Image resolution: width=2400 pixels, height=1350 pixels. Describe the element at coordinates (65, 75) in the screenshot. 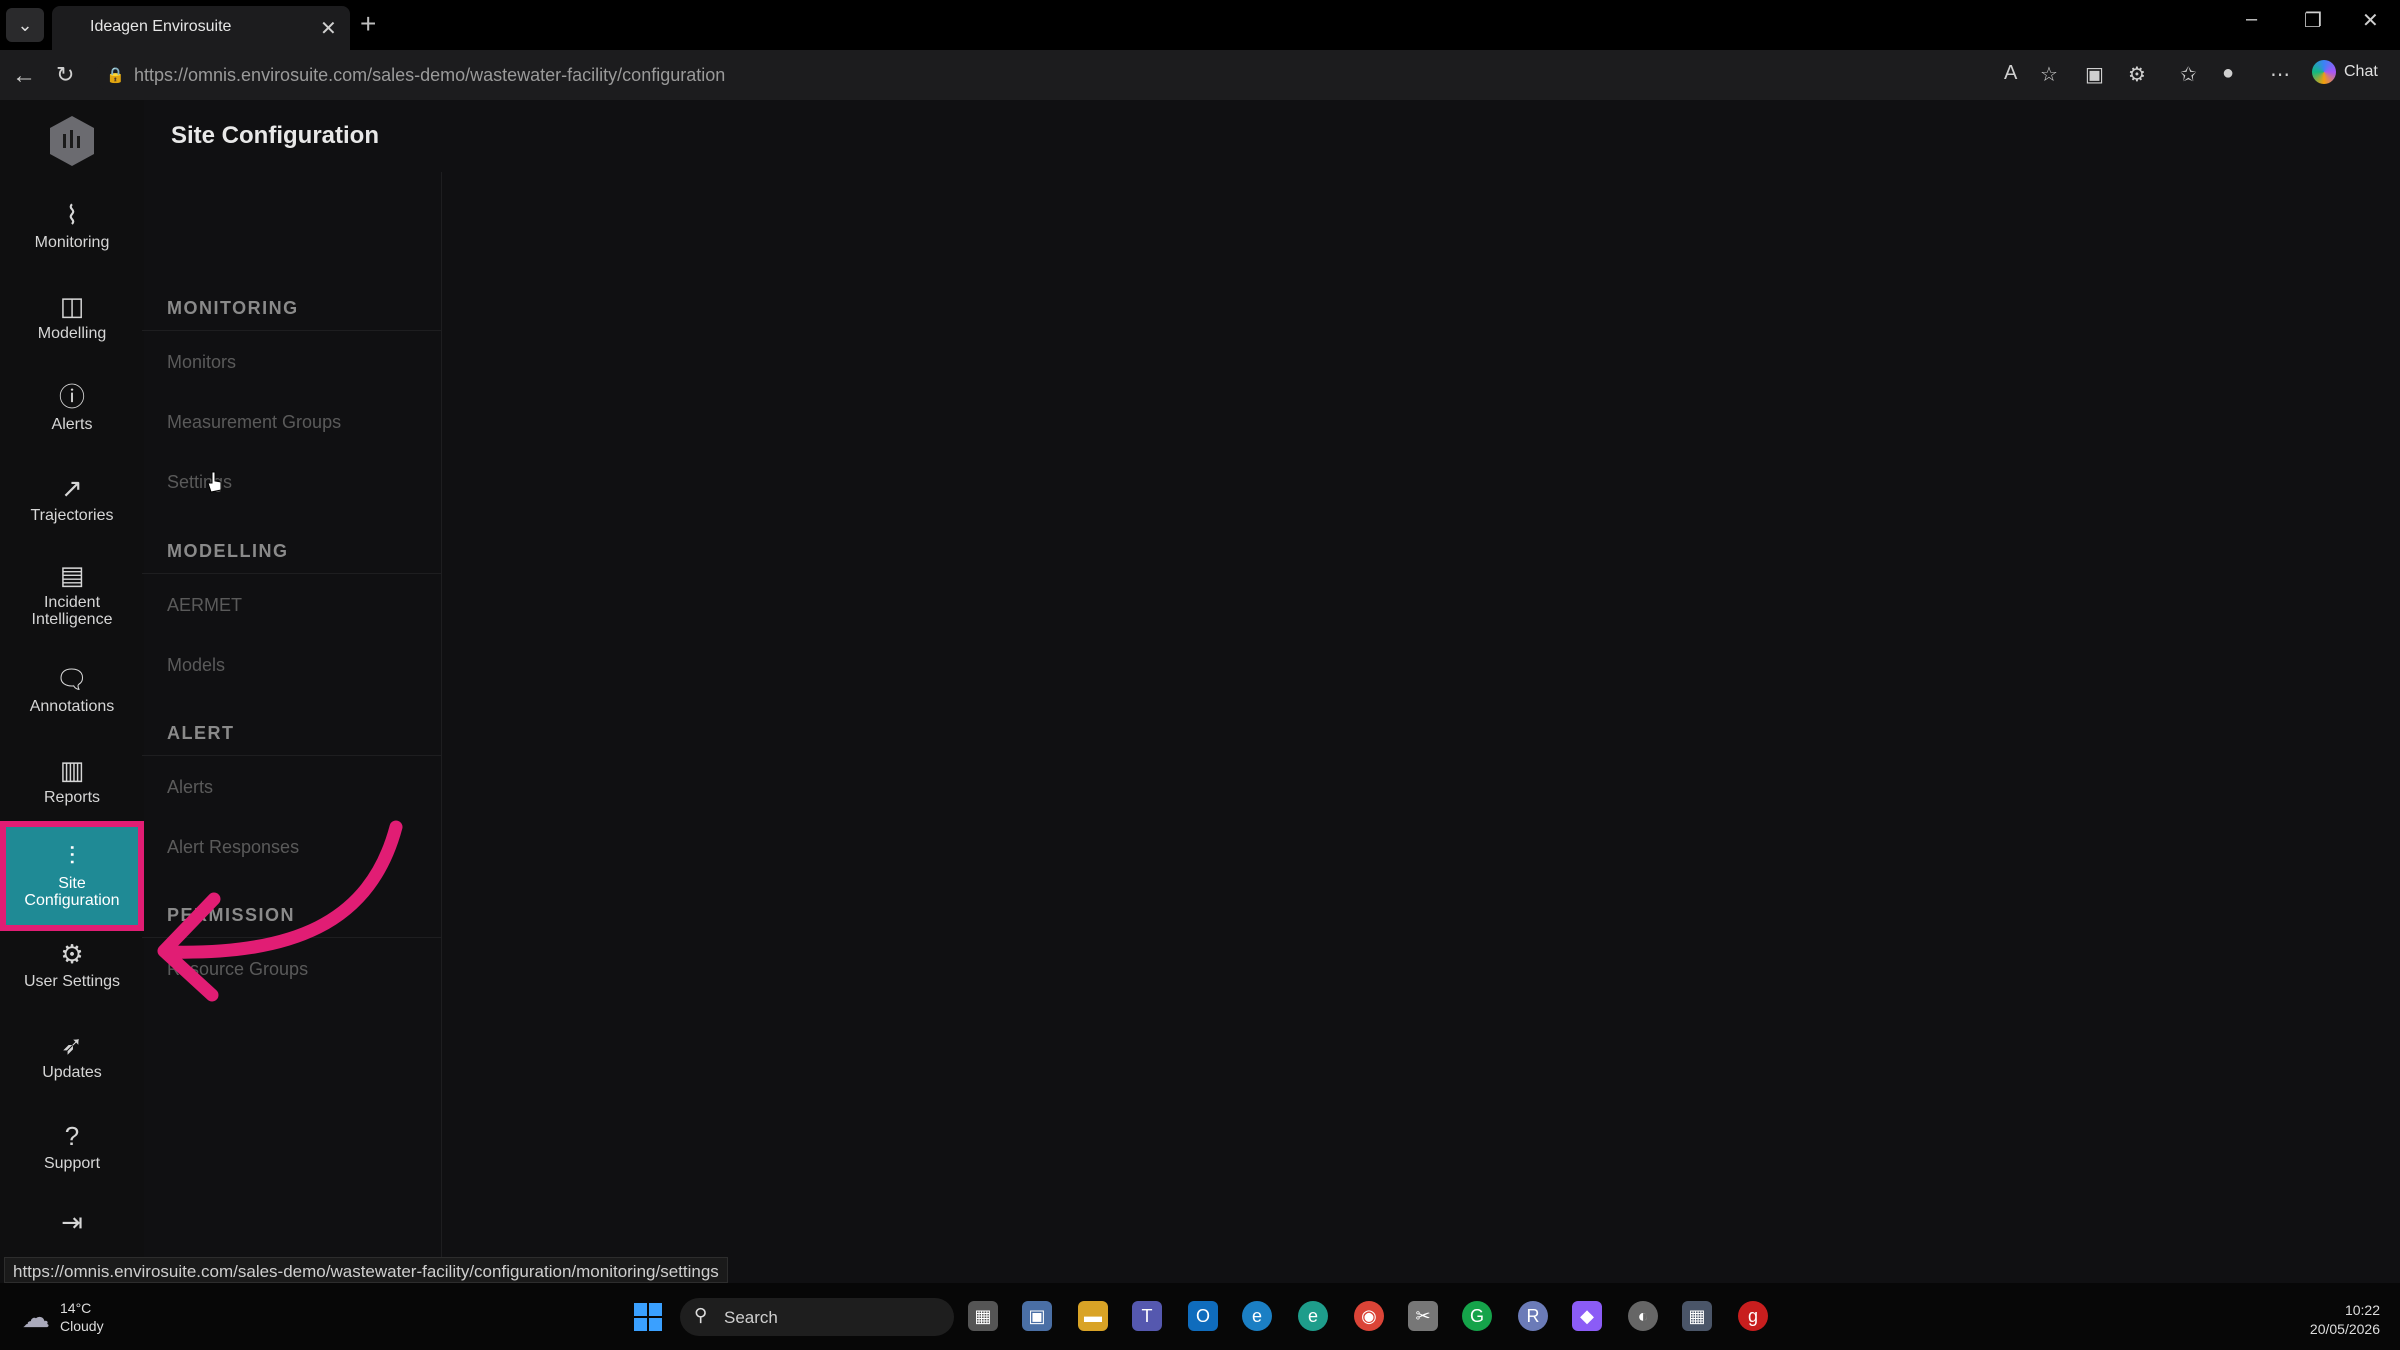

I see `reload-icon: ↻` at that location.